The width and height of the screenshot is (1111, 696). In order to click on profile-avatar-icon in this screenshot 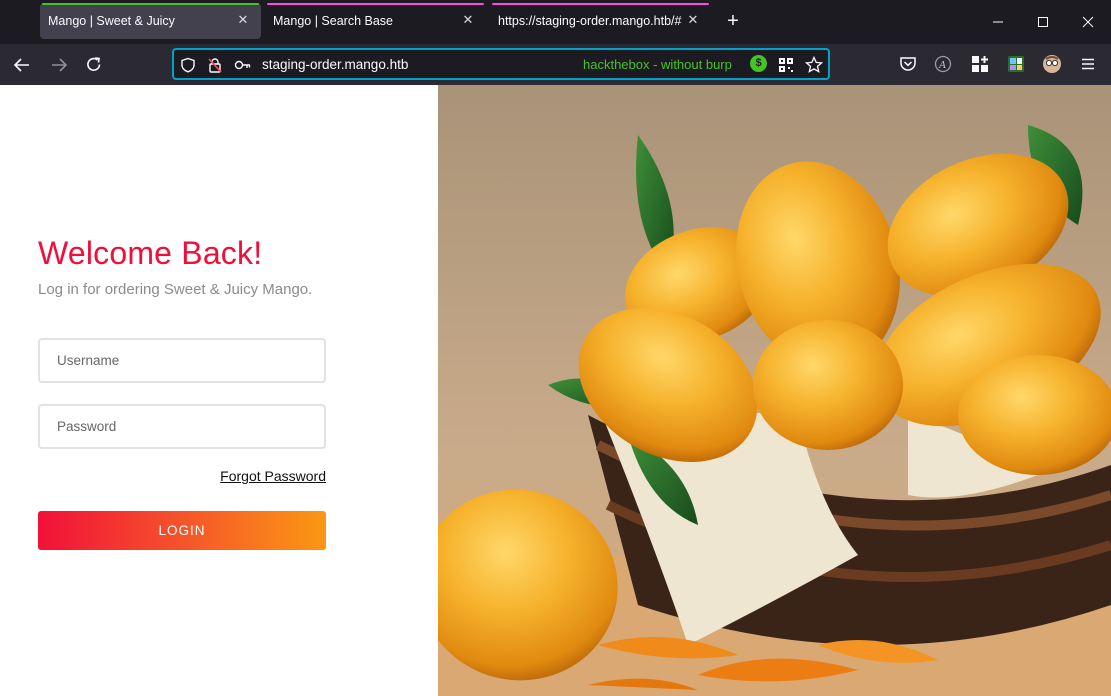, I will do `click(1052, 64)`.